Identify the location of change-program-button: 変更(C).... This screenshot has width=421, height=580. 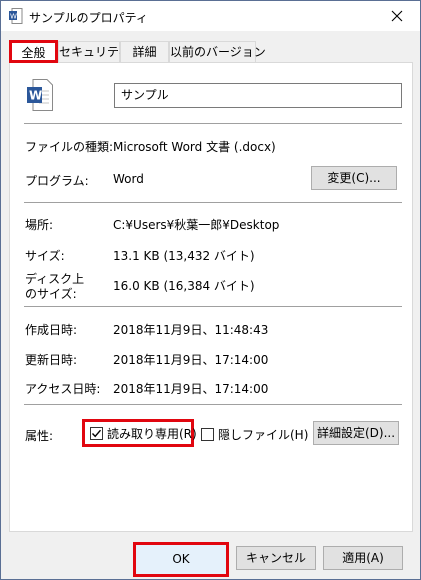
(354, 178).